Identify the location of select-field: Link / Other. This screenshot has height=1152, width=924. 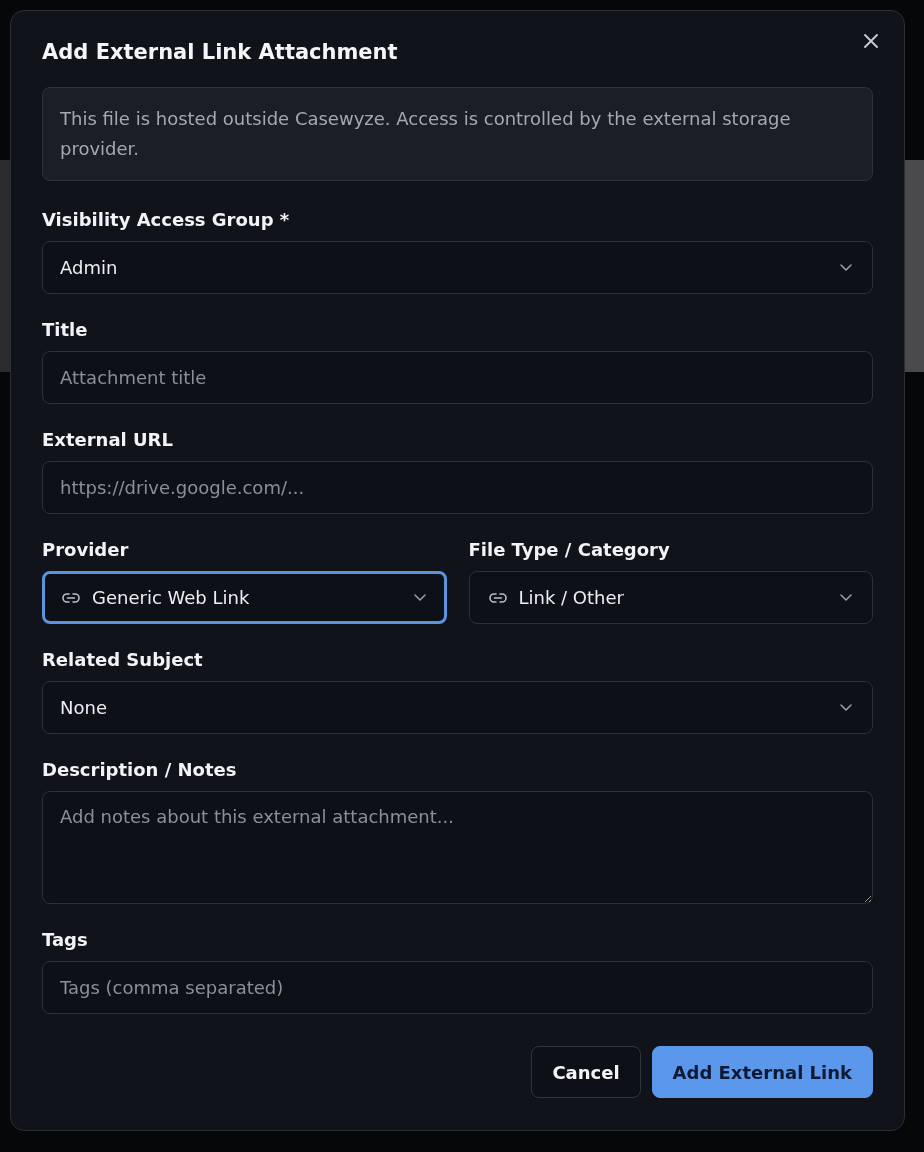
(670, 597).